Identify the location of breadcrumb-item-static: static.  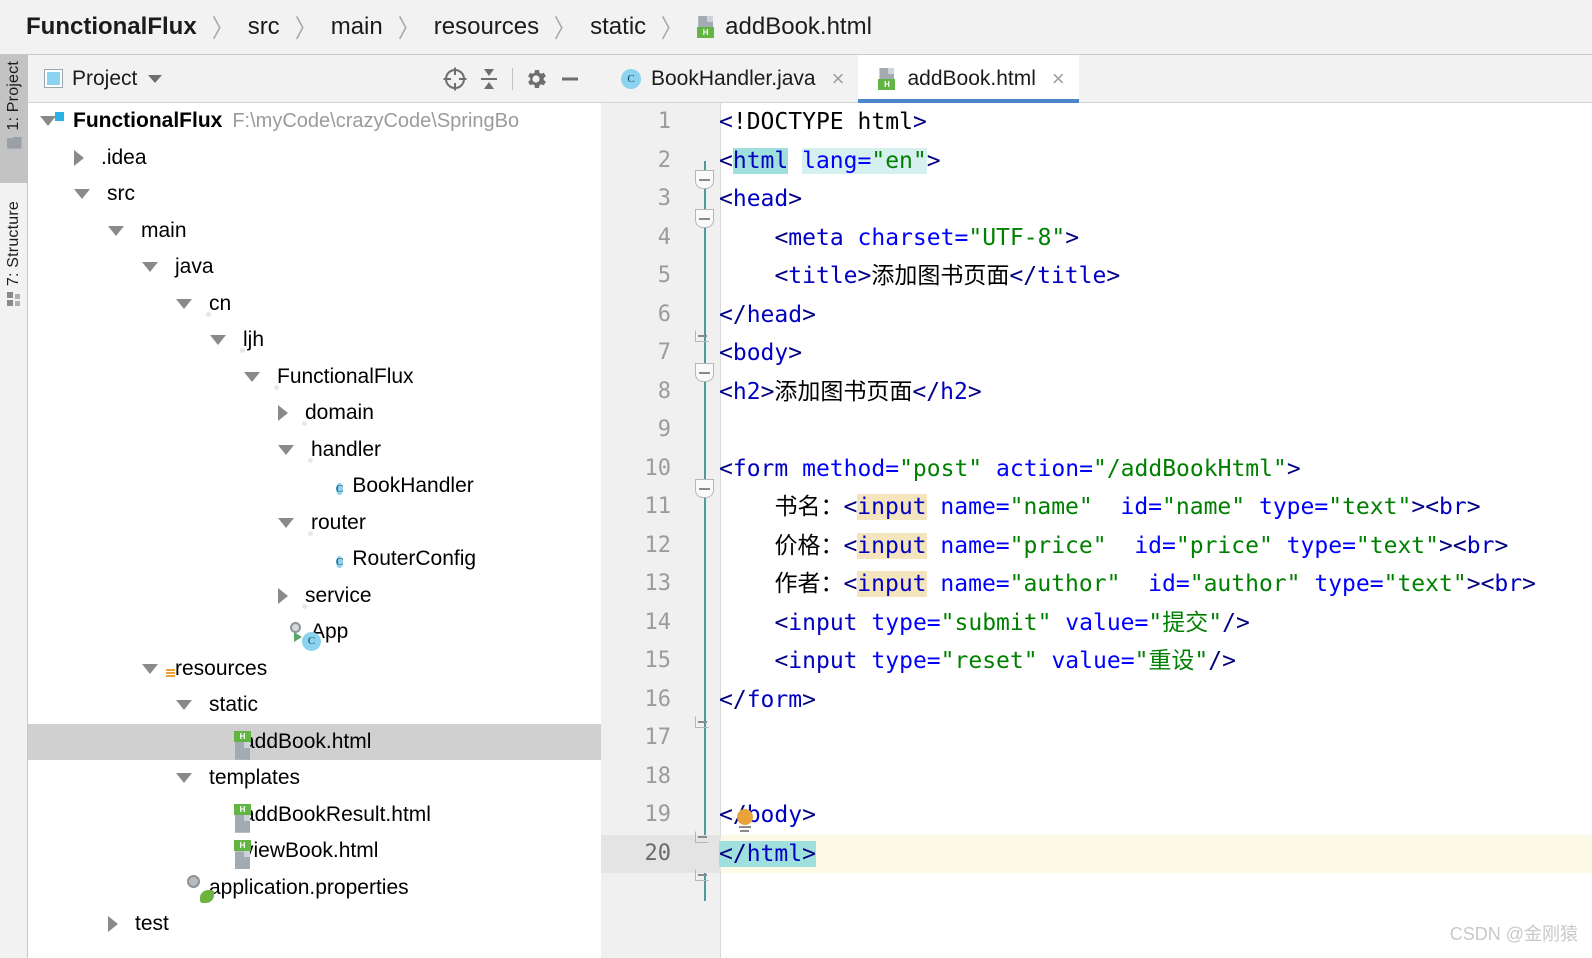
(618, 27).